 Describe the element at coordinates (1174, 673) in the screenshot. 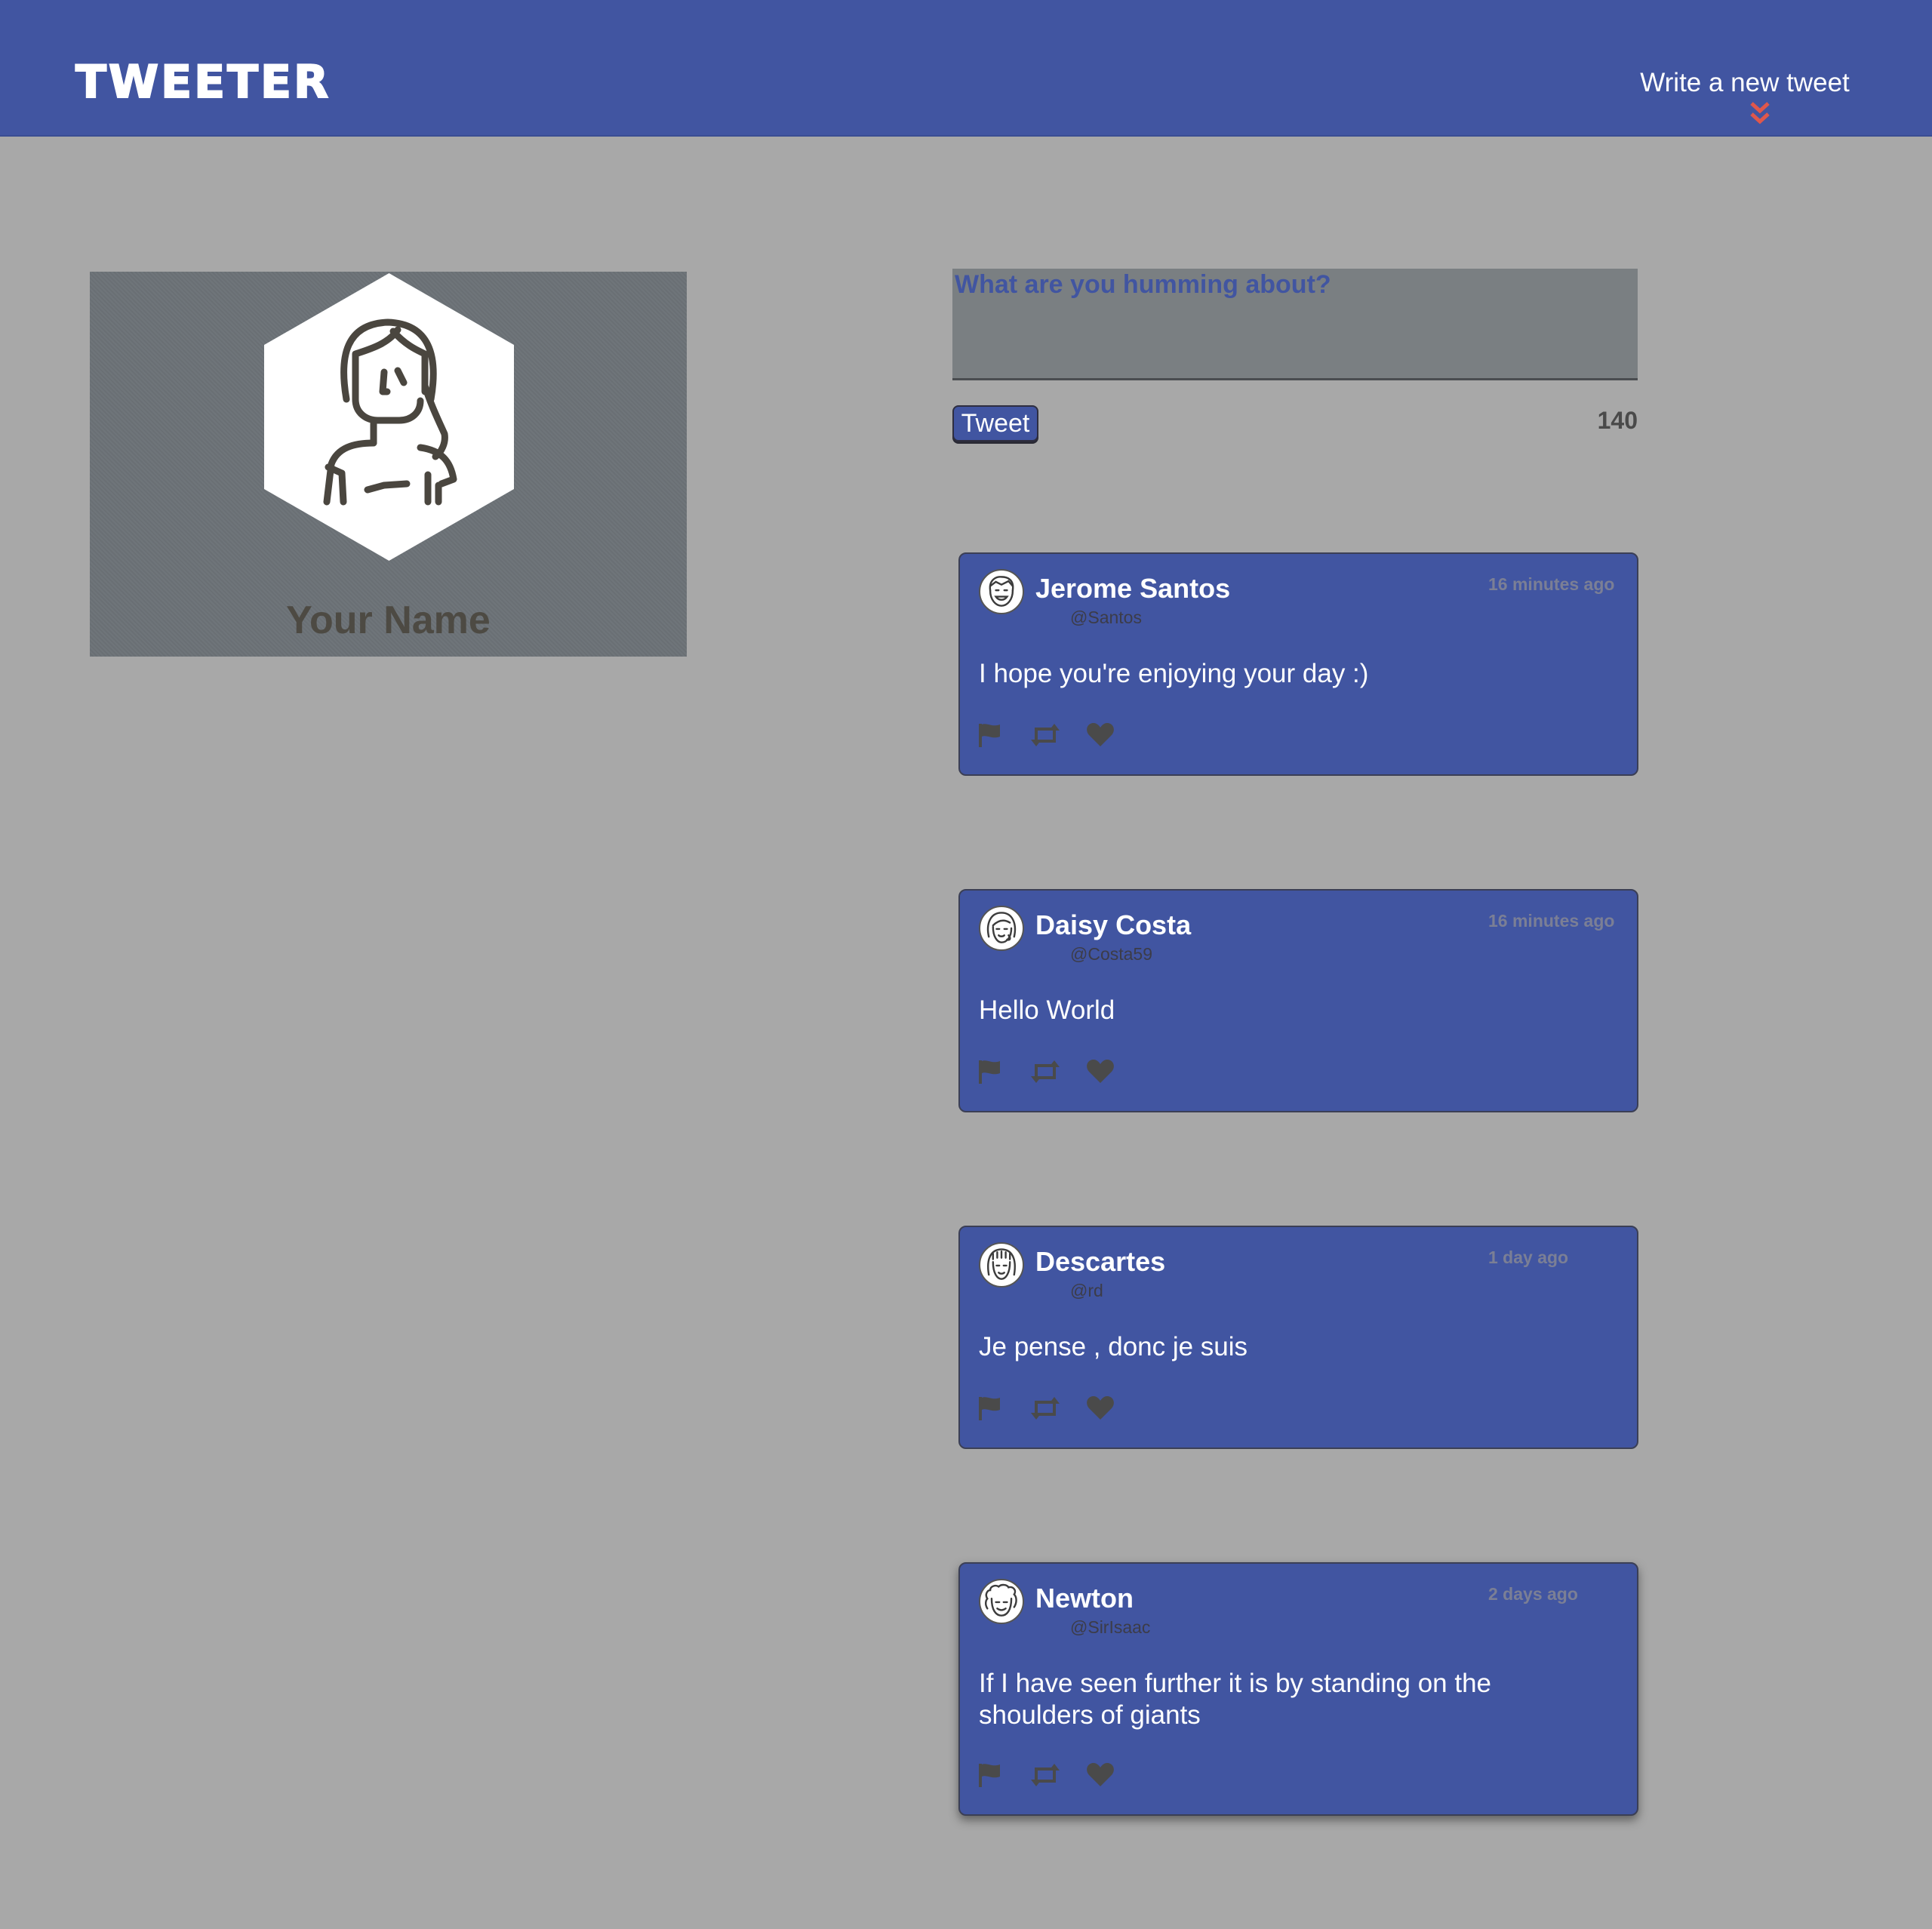

I see `tweet-content: I hope you're enjoying your day :)` at that location.